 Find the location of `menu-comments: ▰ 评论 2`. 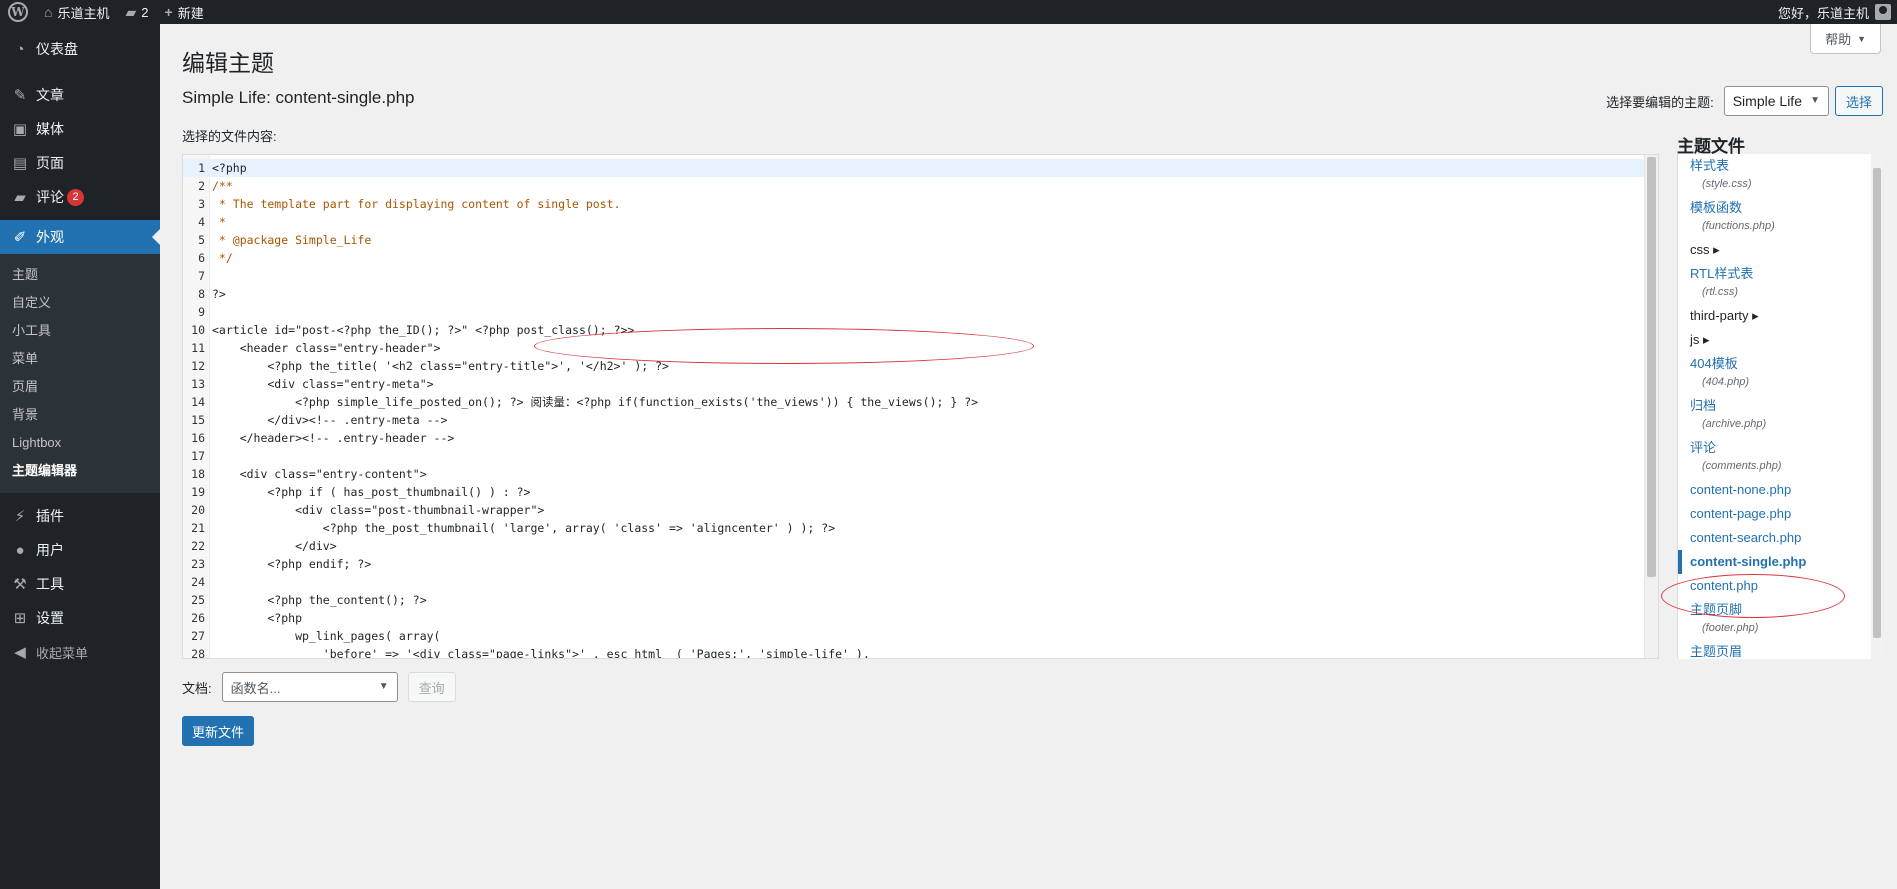

menu-comments: ▰ 评论 2 is located at coordinates (80, 197).